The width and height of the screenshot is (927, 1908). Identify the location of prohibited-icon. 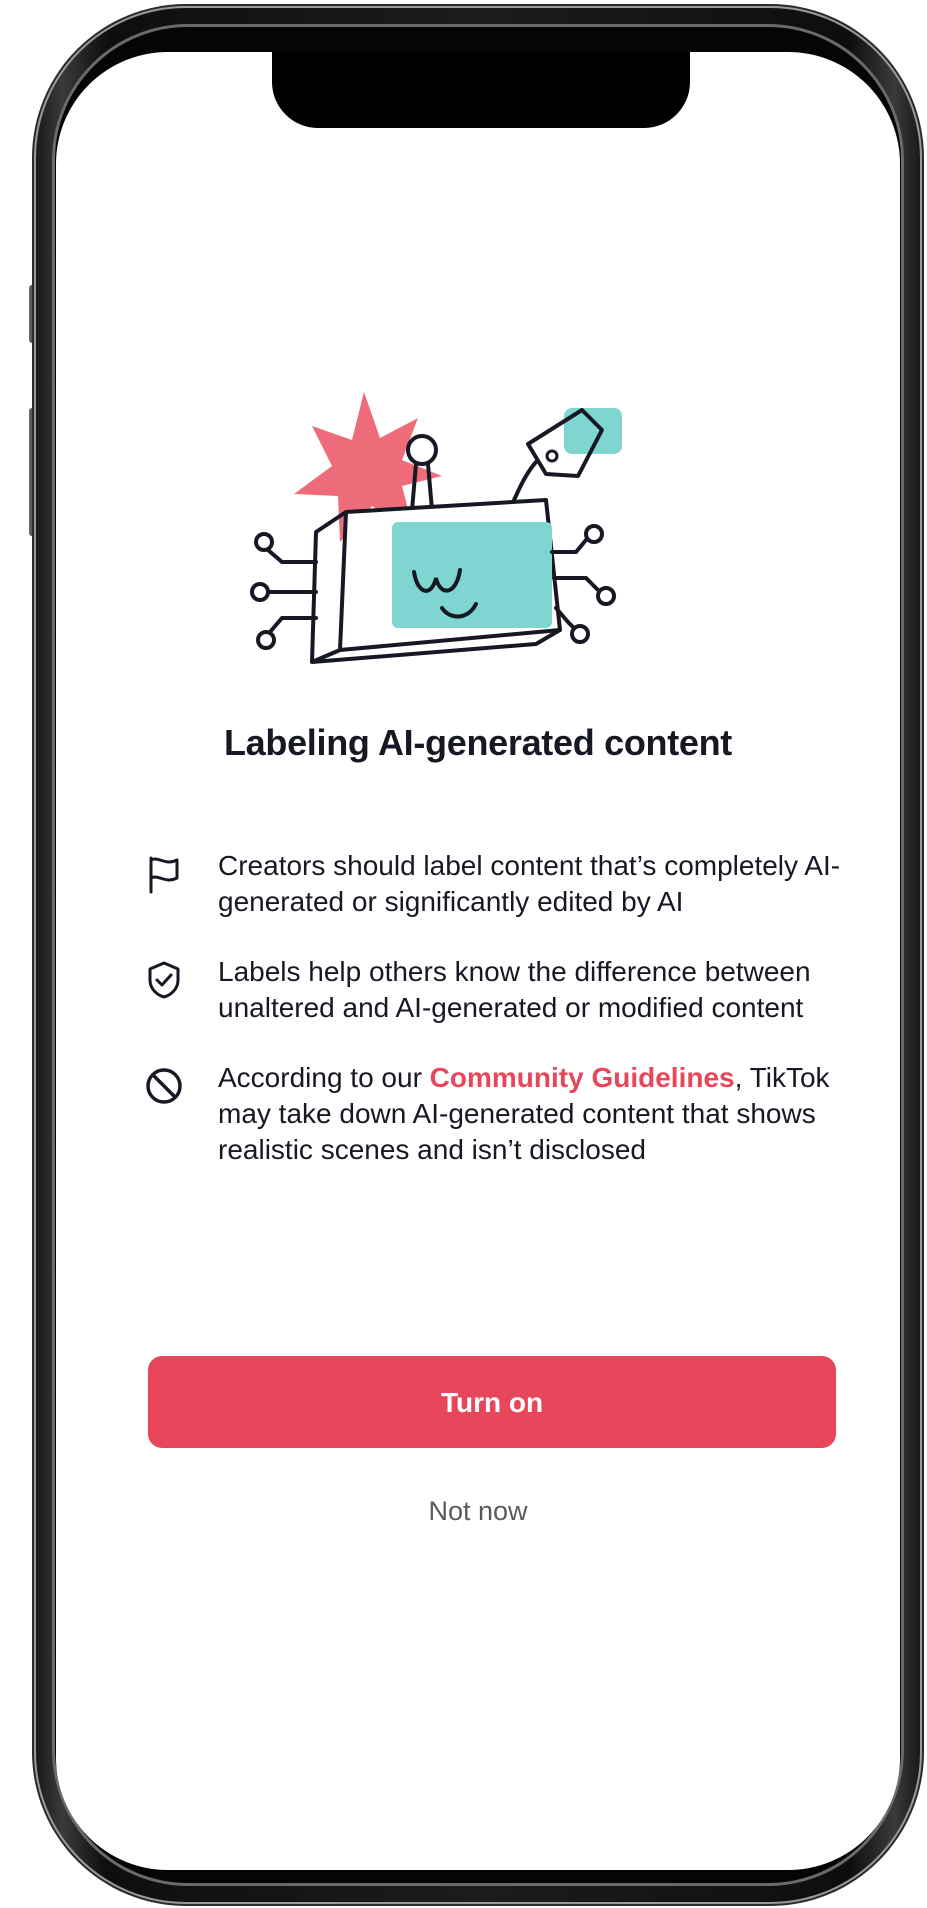
(164, 1086).